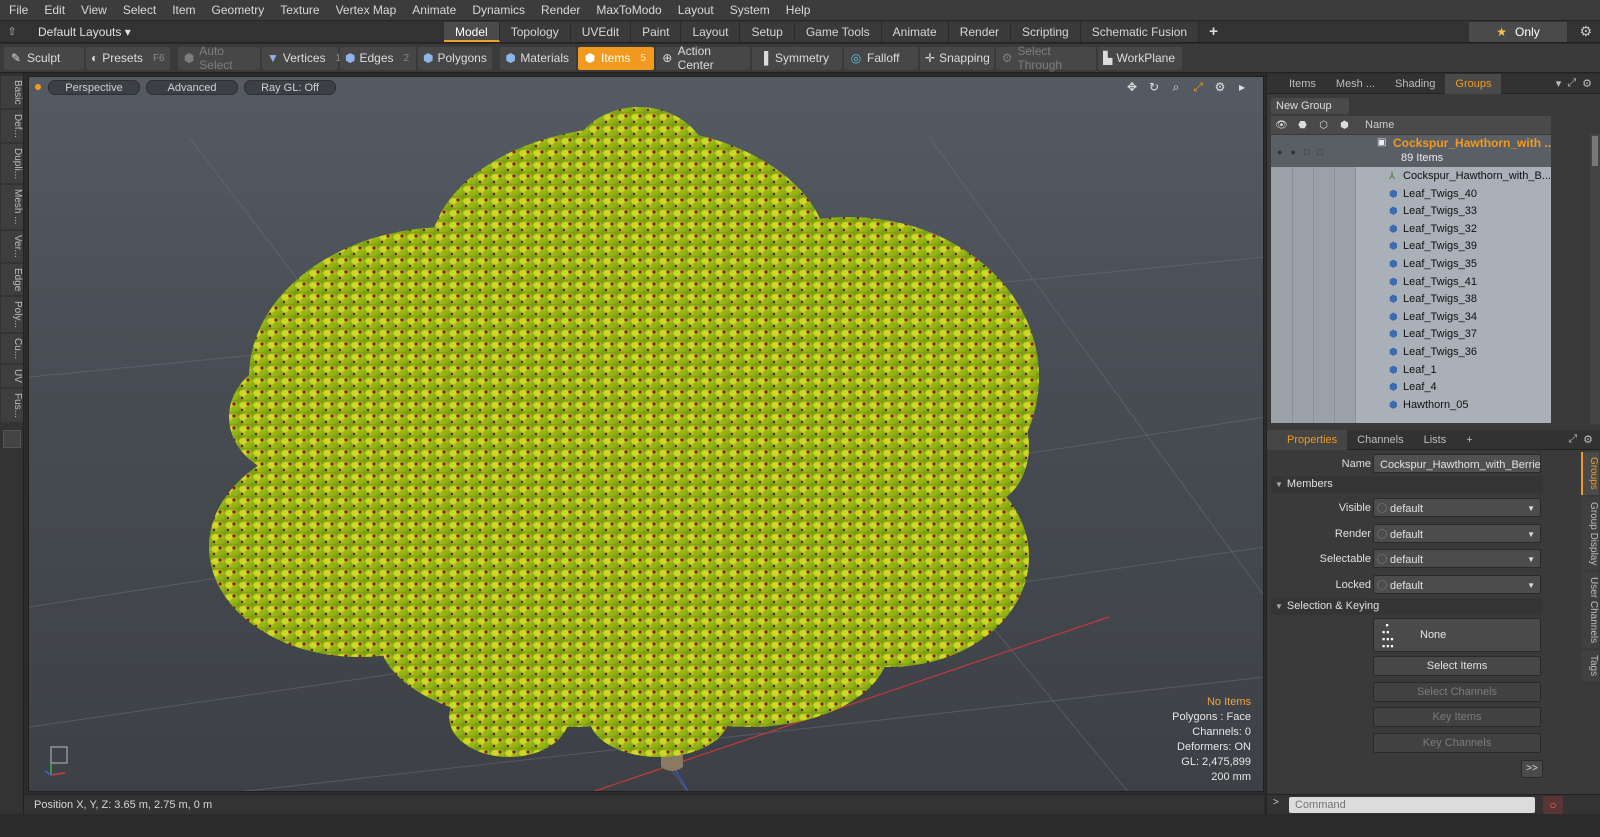 This screenshot has width=1600, height=837. I want to click on edges-button: ⬢ Edges 2, so click(378, 58).